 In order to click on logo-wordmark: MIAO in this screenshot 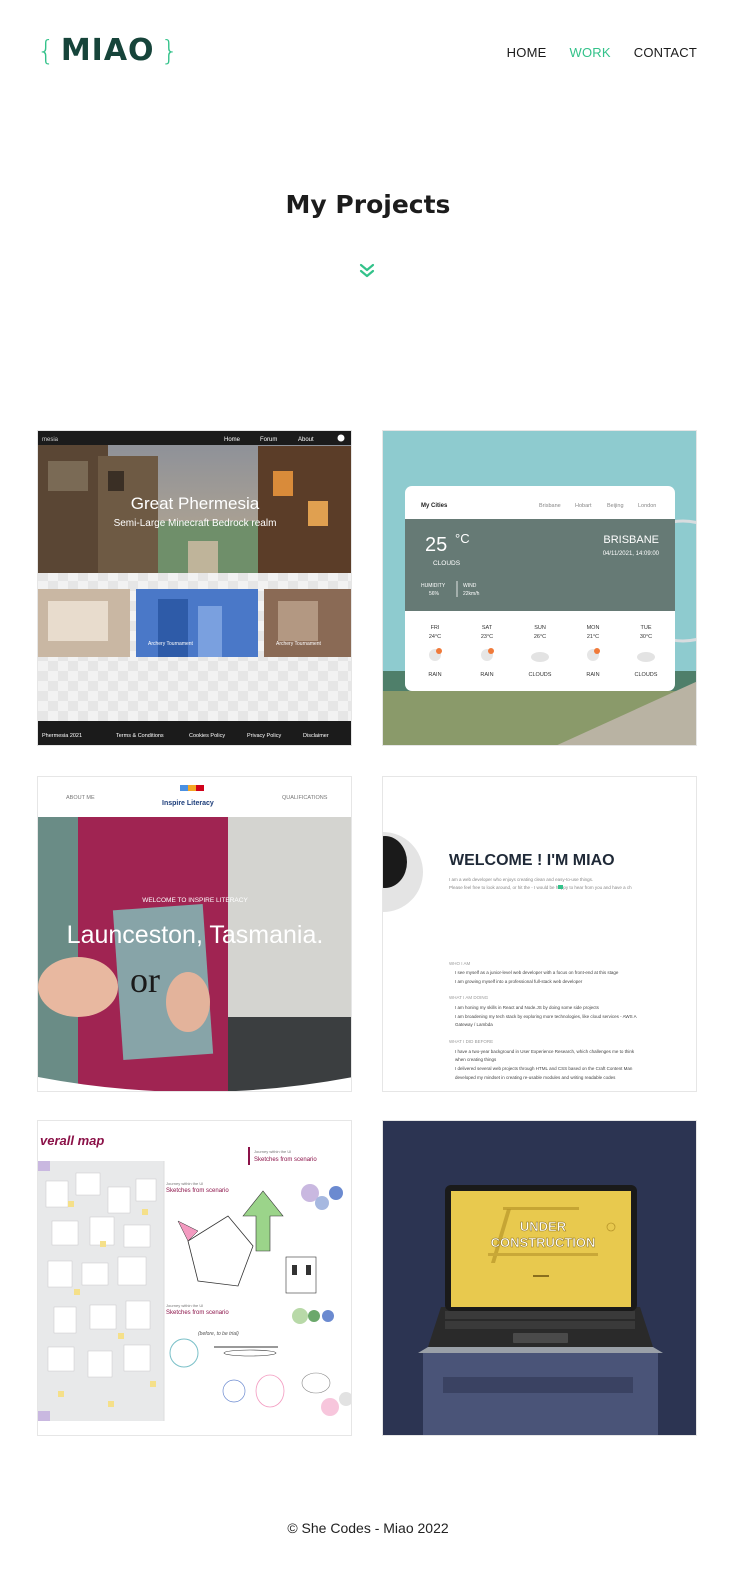, I will do `click(107, 50)`.